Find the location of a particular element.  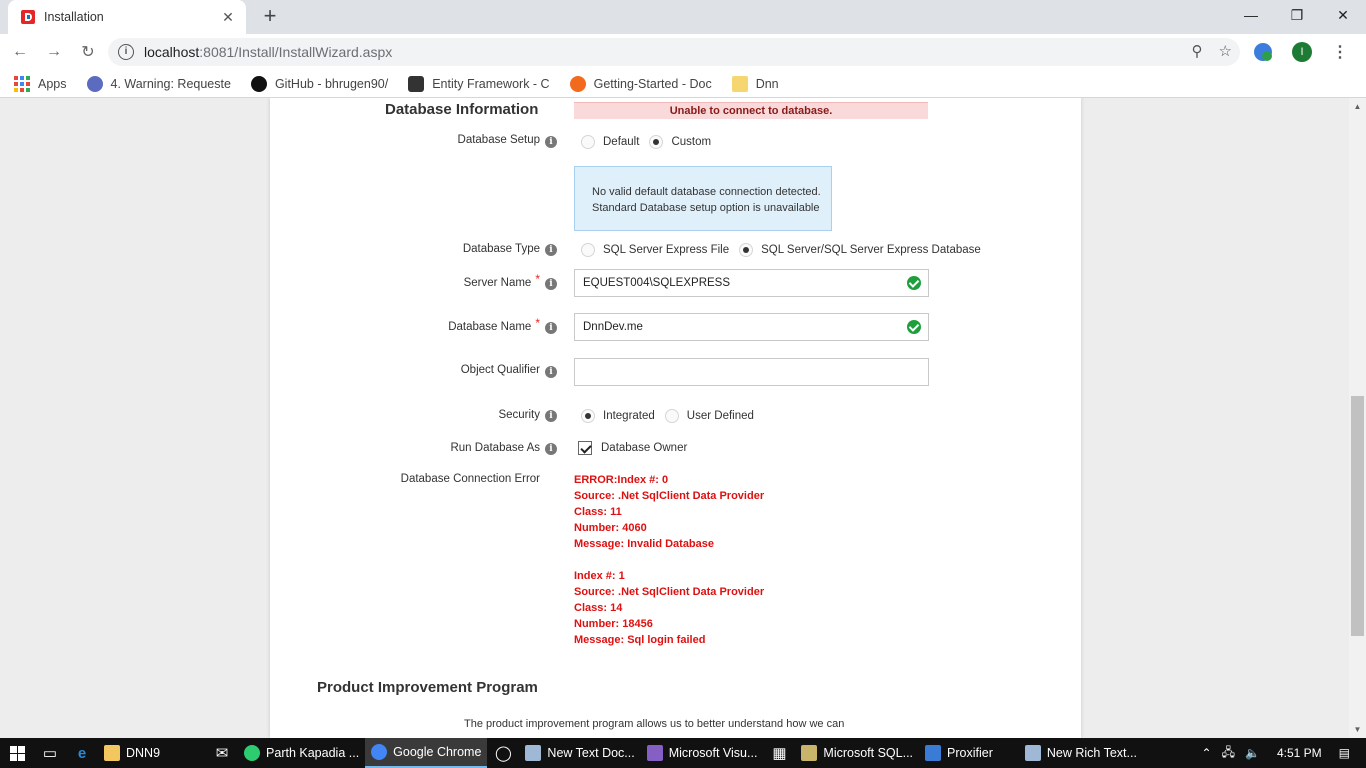

object-qualifier-label: Object Qualifier is located at coordinates (500, 370).